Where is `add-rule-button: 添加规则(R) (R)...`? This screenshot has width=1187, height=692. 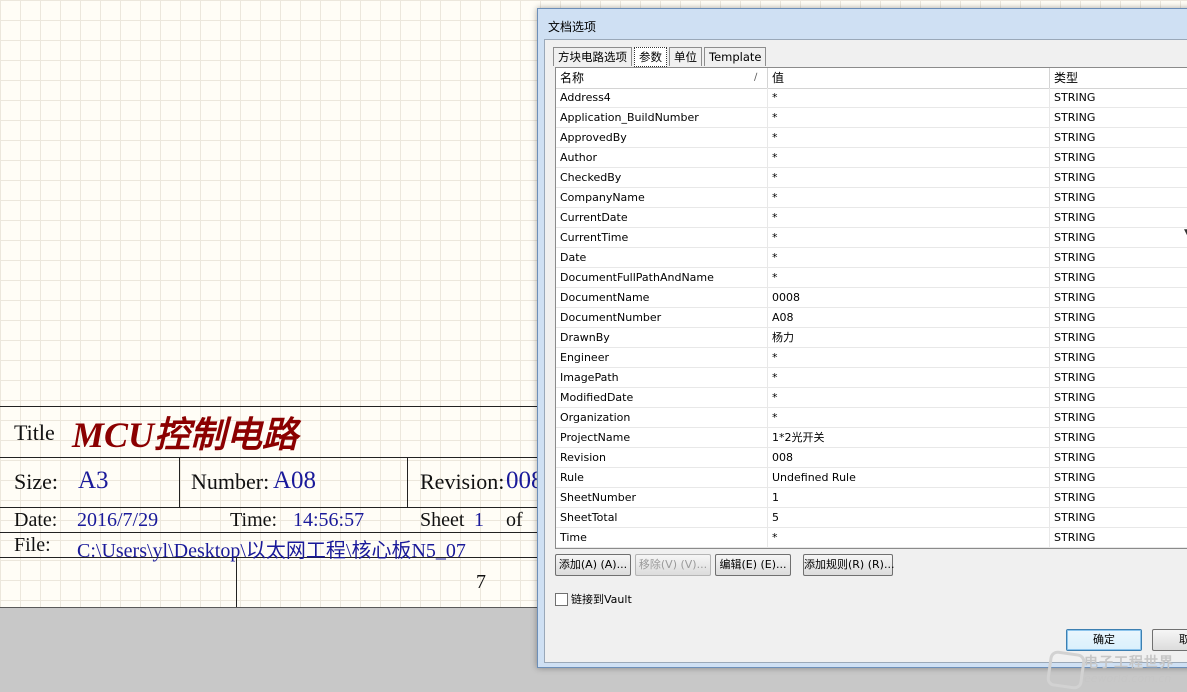
add-rule-button: 添加规则(R) (R)... is located at coordinates (848, 565).